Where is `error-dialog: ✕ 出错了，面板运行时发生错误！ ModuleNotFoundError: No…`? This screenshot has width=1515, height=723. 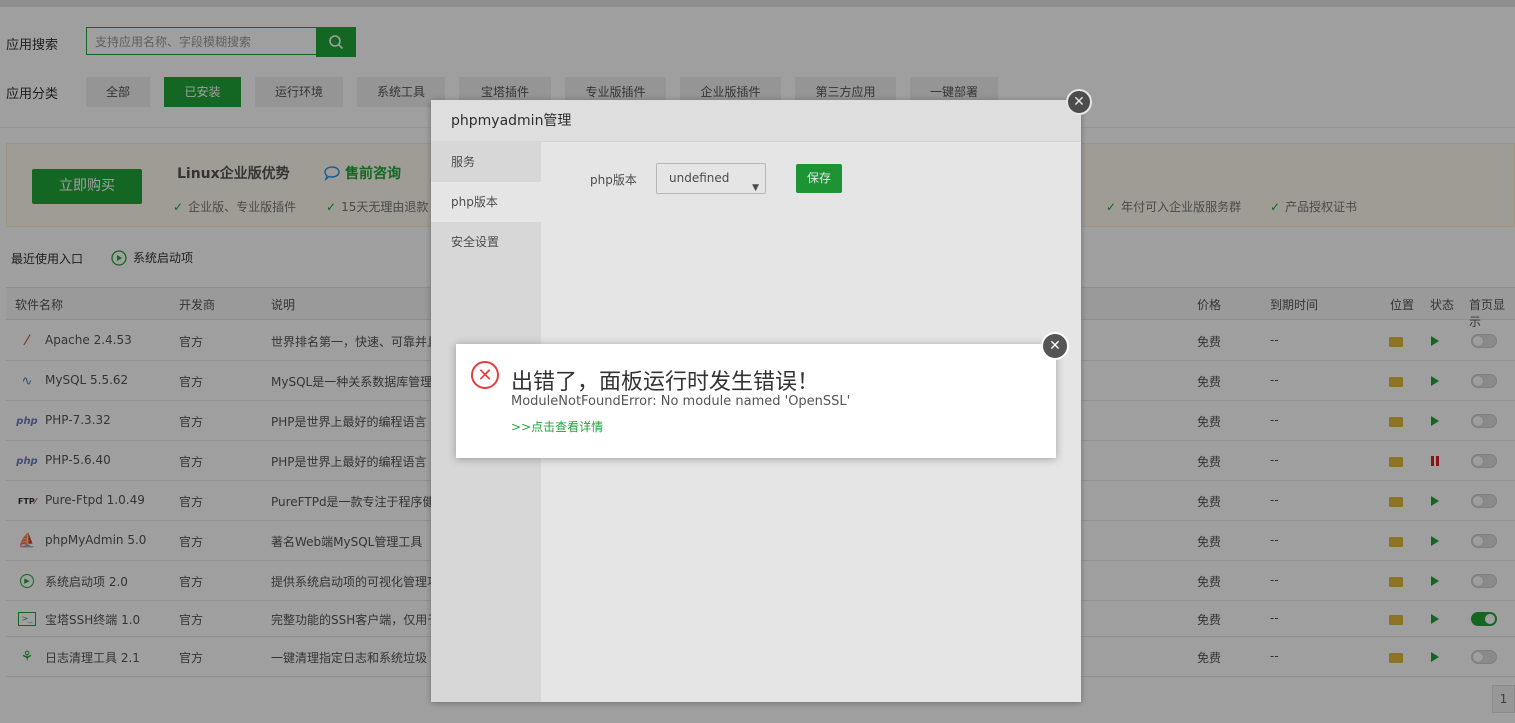 error-dialog: ✕ 出错了，面板运行时发生错误！ ModuleNotFoundError: No… is located at coordinates (756, 401).